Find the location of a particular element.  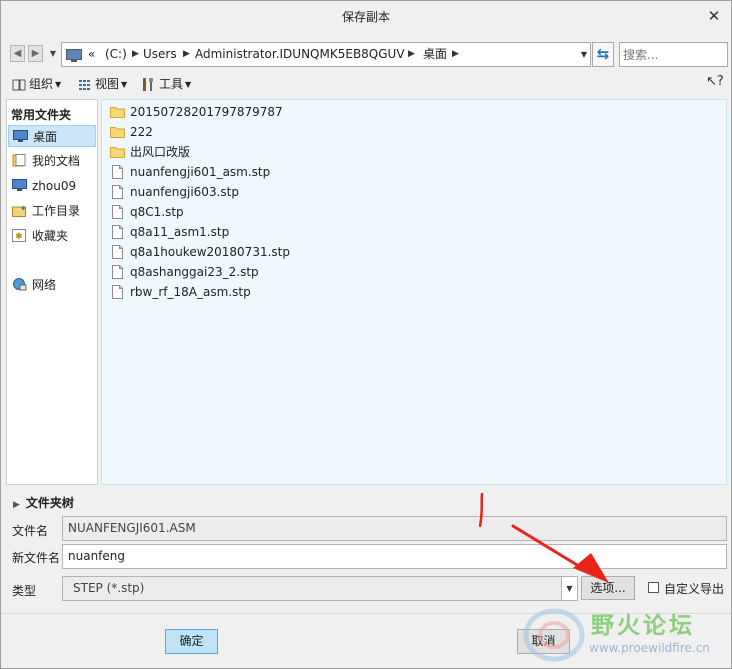

watermark-text: 野火论坛 is located at coordinates (643, 626).